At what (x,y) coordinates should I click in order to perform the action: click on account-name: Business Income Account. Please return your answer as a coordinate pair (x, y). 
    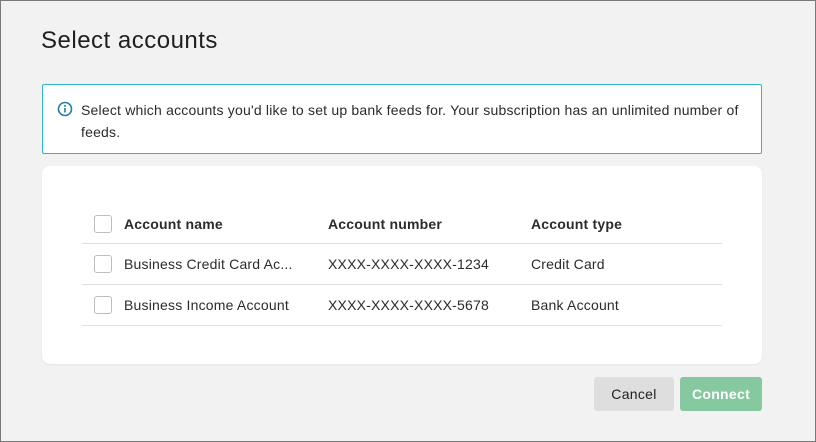
    Looking at the image, I should click on (206, 305).